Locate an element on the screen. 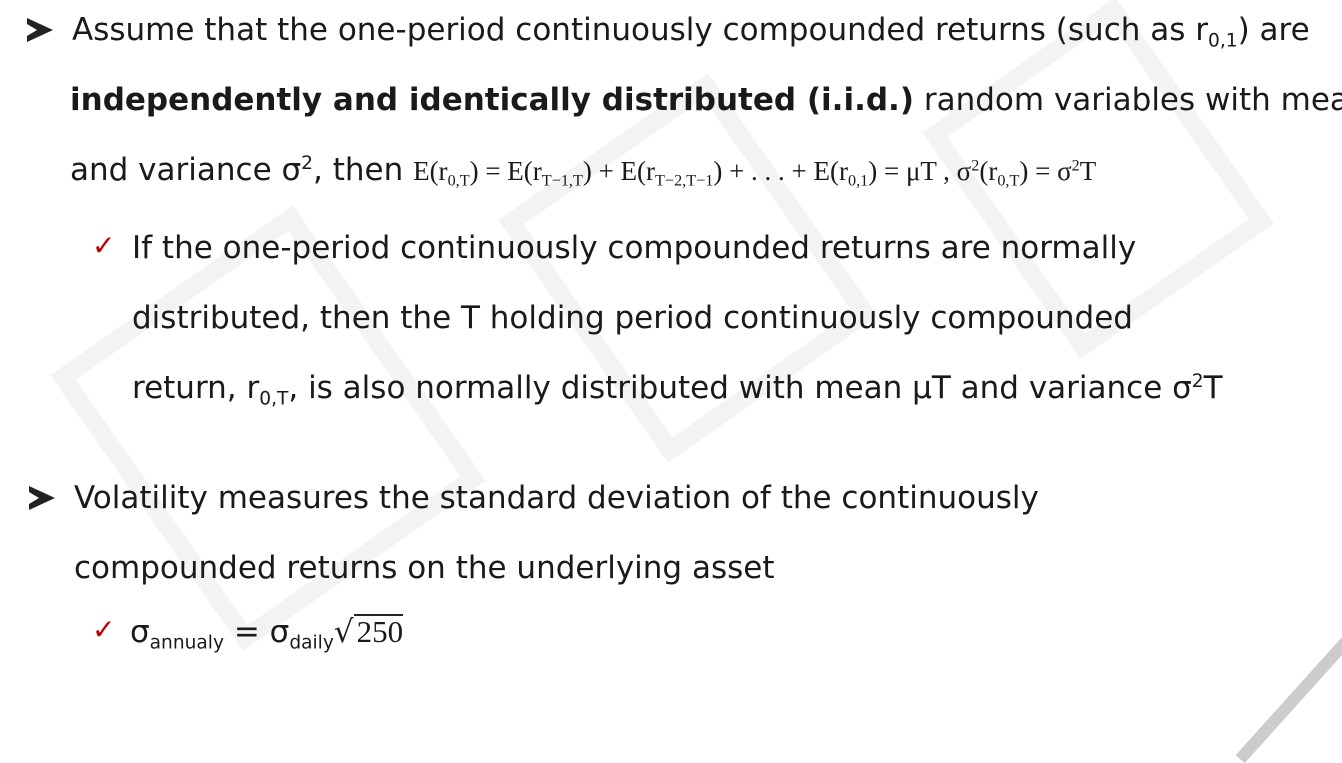 This screenshot has height=763, width=1342. subscript: 0,T is located at coordinates (274, 399).